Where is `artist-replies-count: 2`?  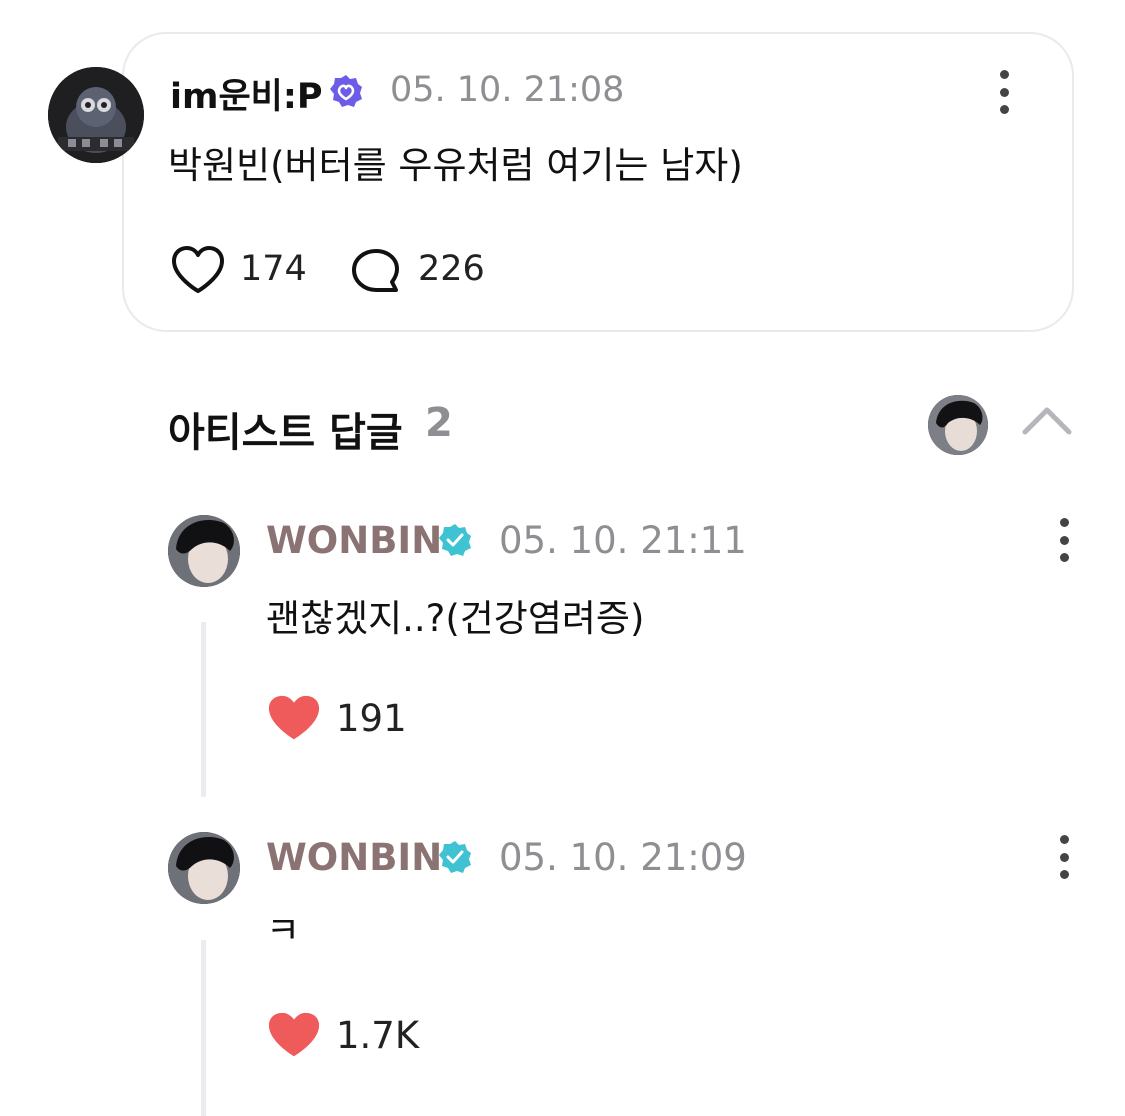
artist-replies-count: 2 is located at coordinates (439, 423).